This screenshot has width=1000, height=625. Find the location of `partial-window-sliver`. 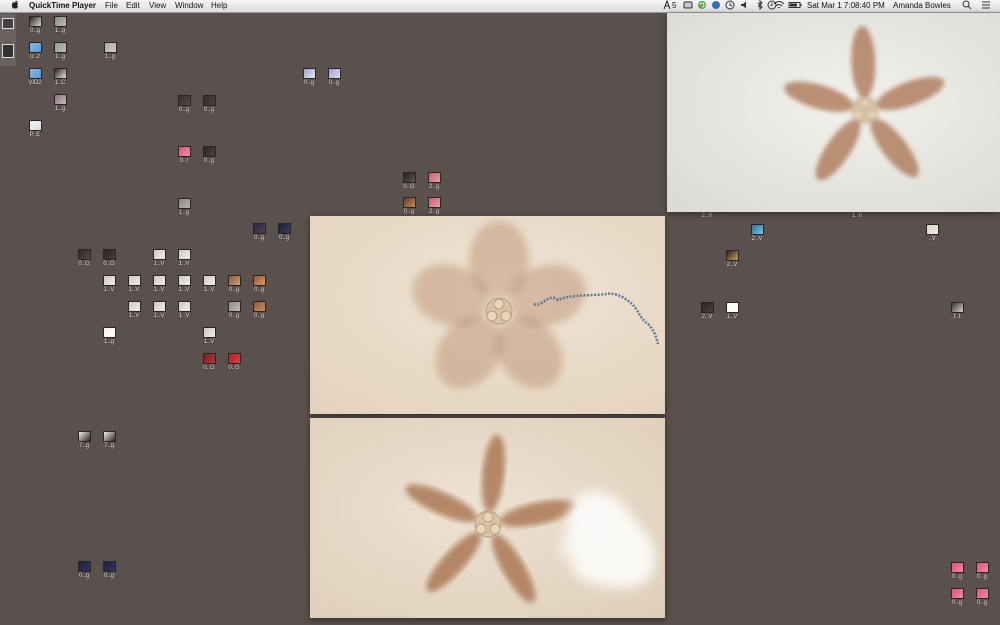

partial-window-sliver is located at coordinates (8, 40).